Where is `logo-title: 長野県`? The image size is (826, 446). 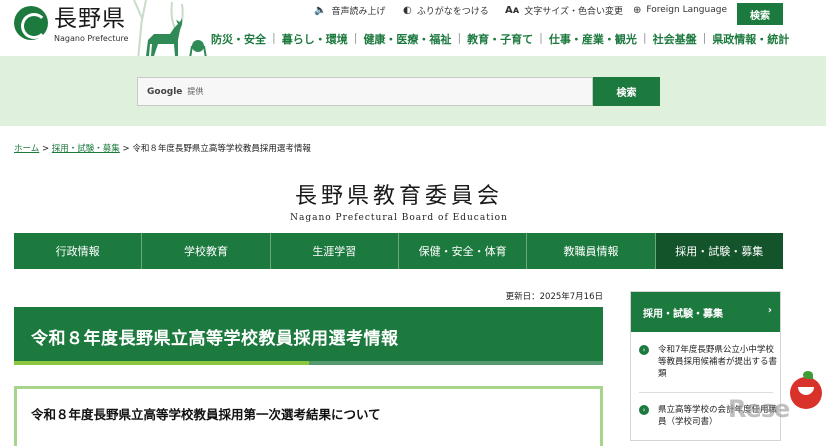 logo-title: 長野県 is located at coordinates (90, 19).